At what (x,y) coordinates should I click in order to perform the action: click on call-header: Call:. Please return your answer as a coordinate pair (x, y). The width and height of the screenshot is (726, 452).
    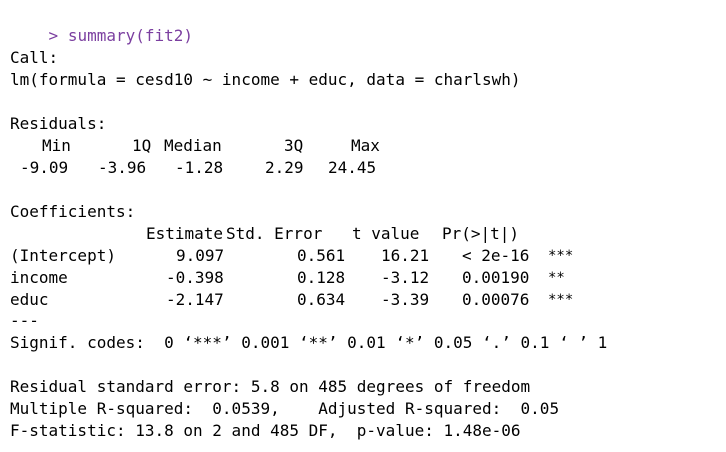
    Looking at the image, I should click on (34, 57).